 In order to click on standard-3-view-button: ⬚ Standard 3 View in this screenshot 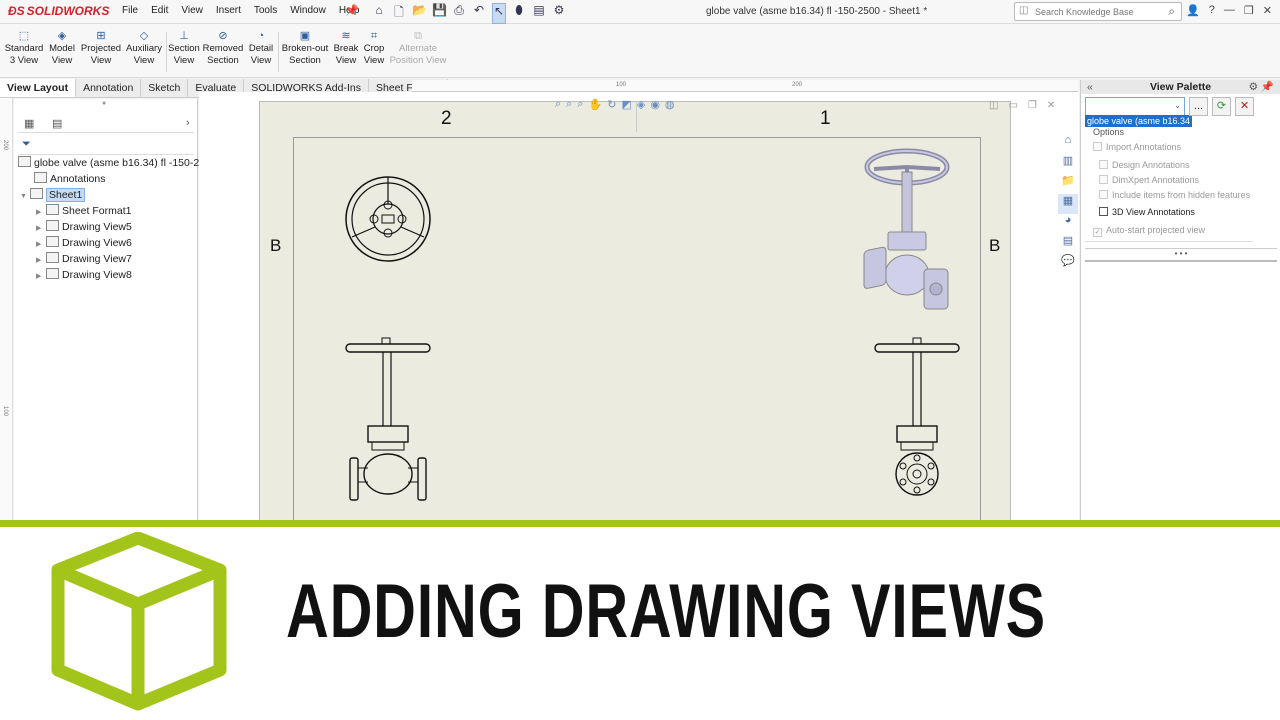, I will do `click(24, 48)`.